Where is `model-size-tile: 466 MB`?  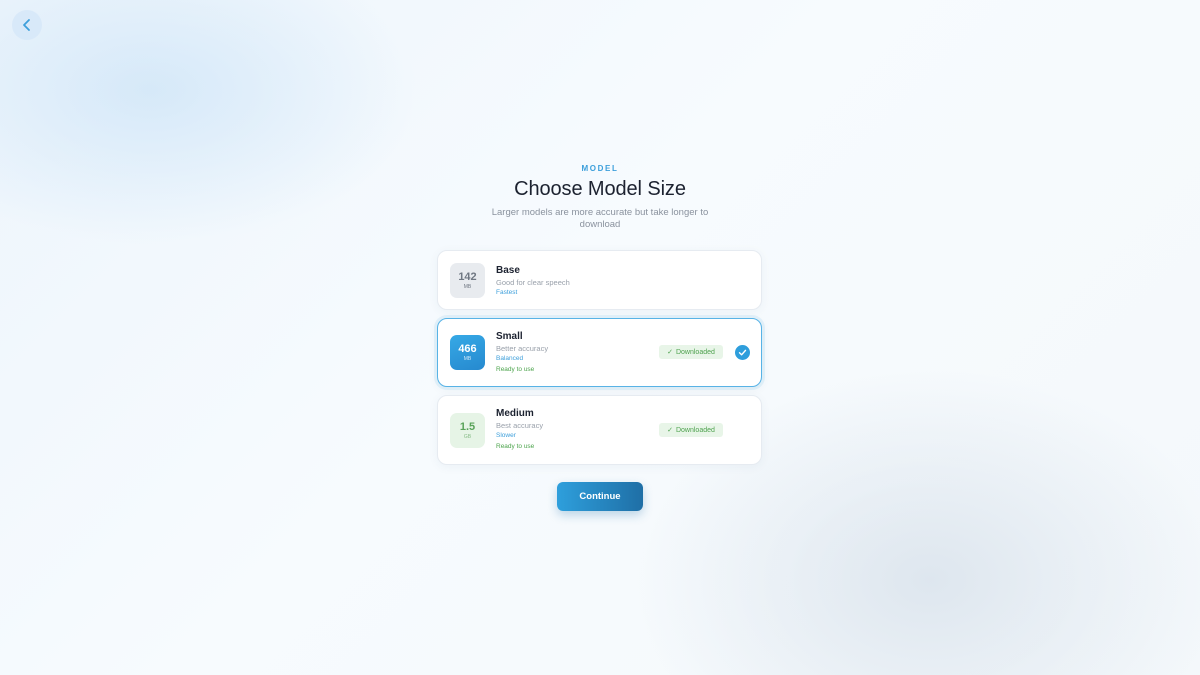 model-size-tile: 466 MB is located at coordinates (467, 352).